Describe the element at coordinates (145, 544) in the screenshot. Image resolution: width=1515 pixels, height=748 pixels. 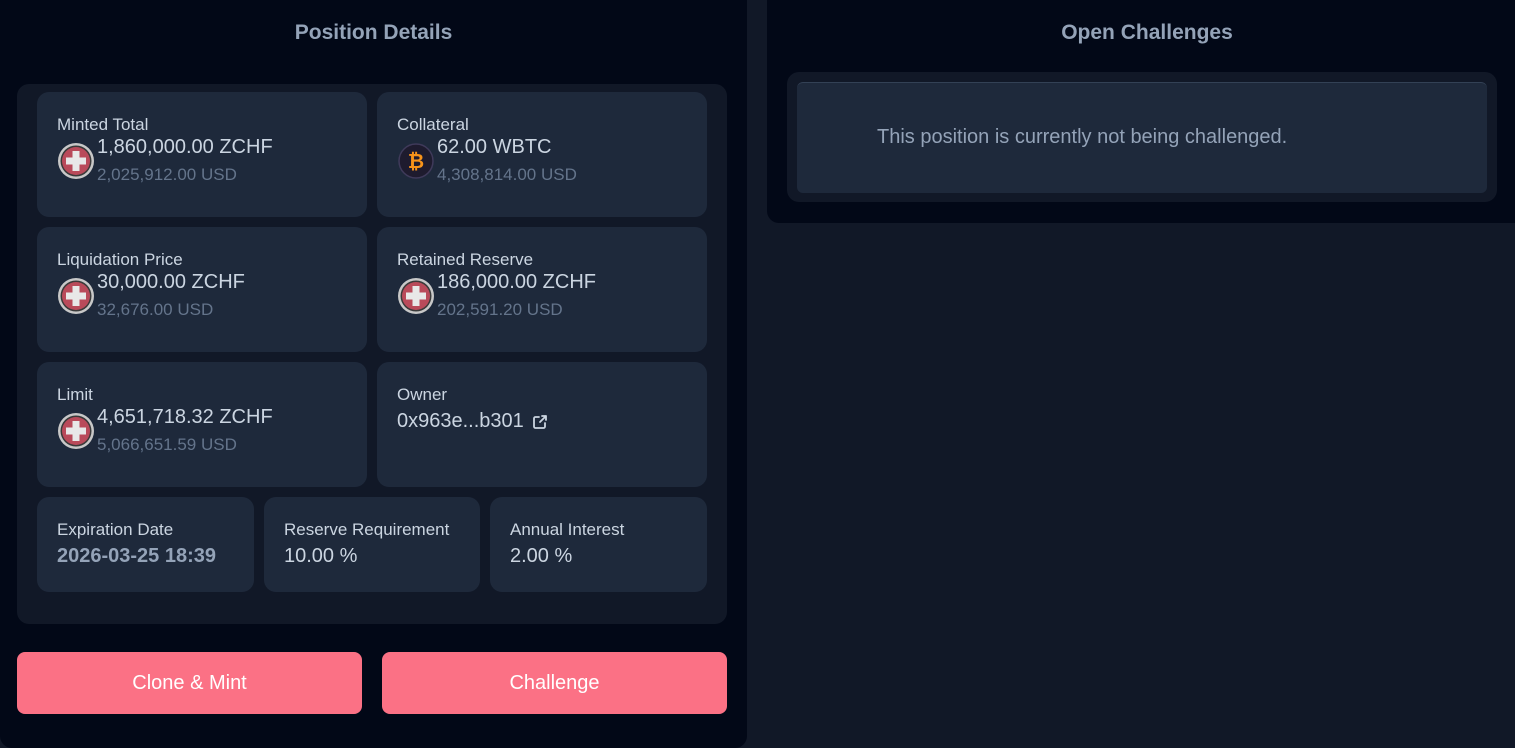
I see `expiration-date-card: Expiration Date 2026-03-25 18:39` at that location.